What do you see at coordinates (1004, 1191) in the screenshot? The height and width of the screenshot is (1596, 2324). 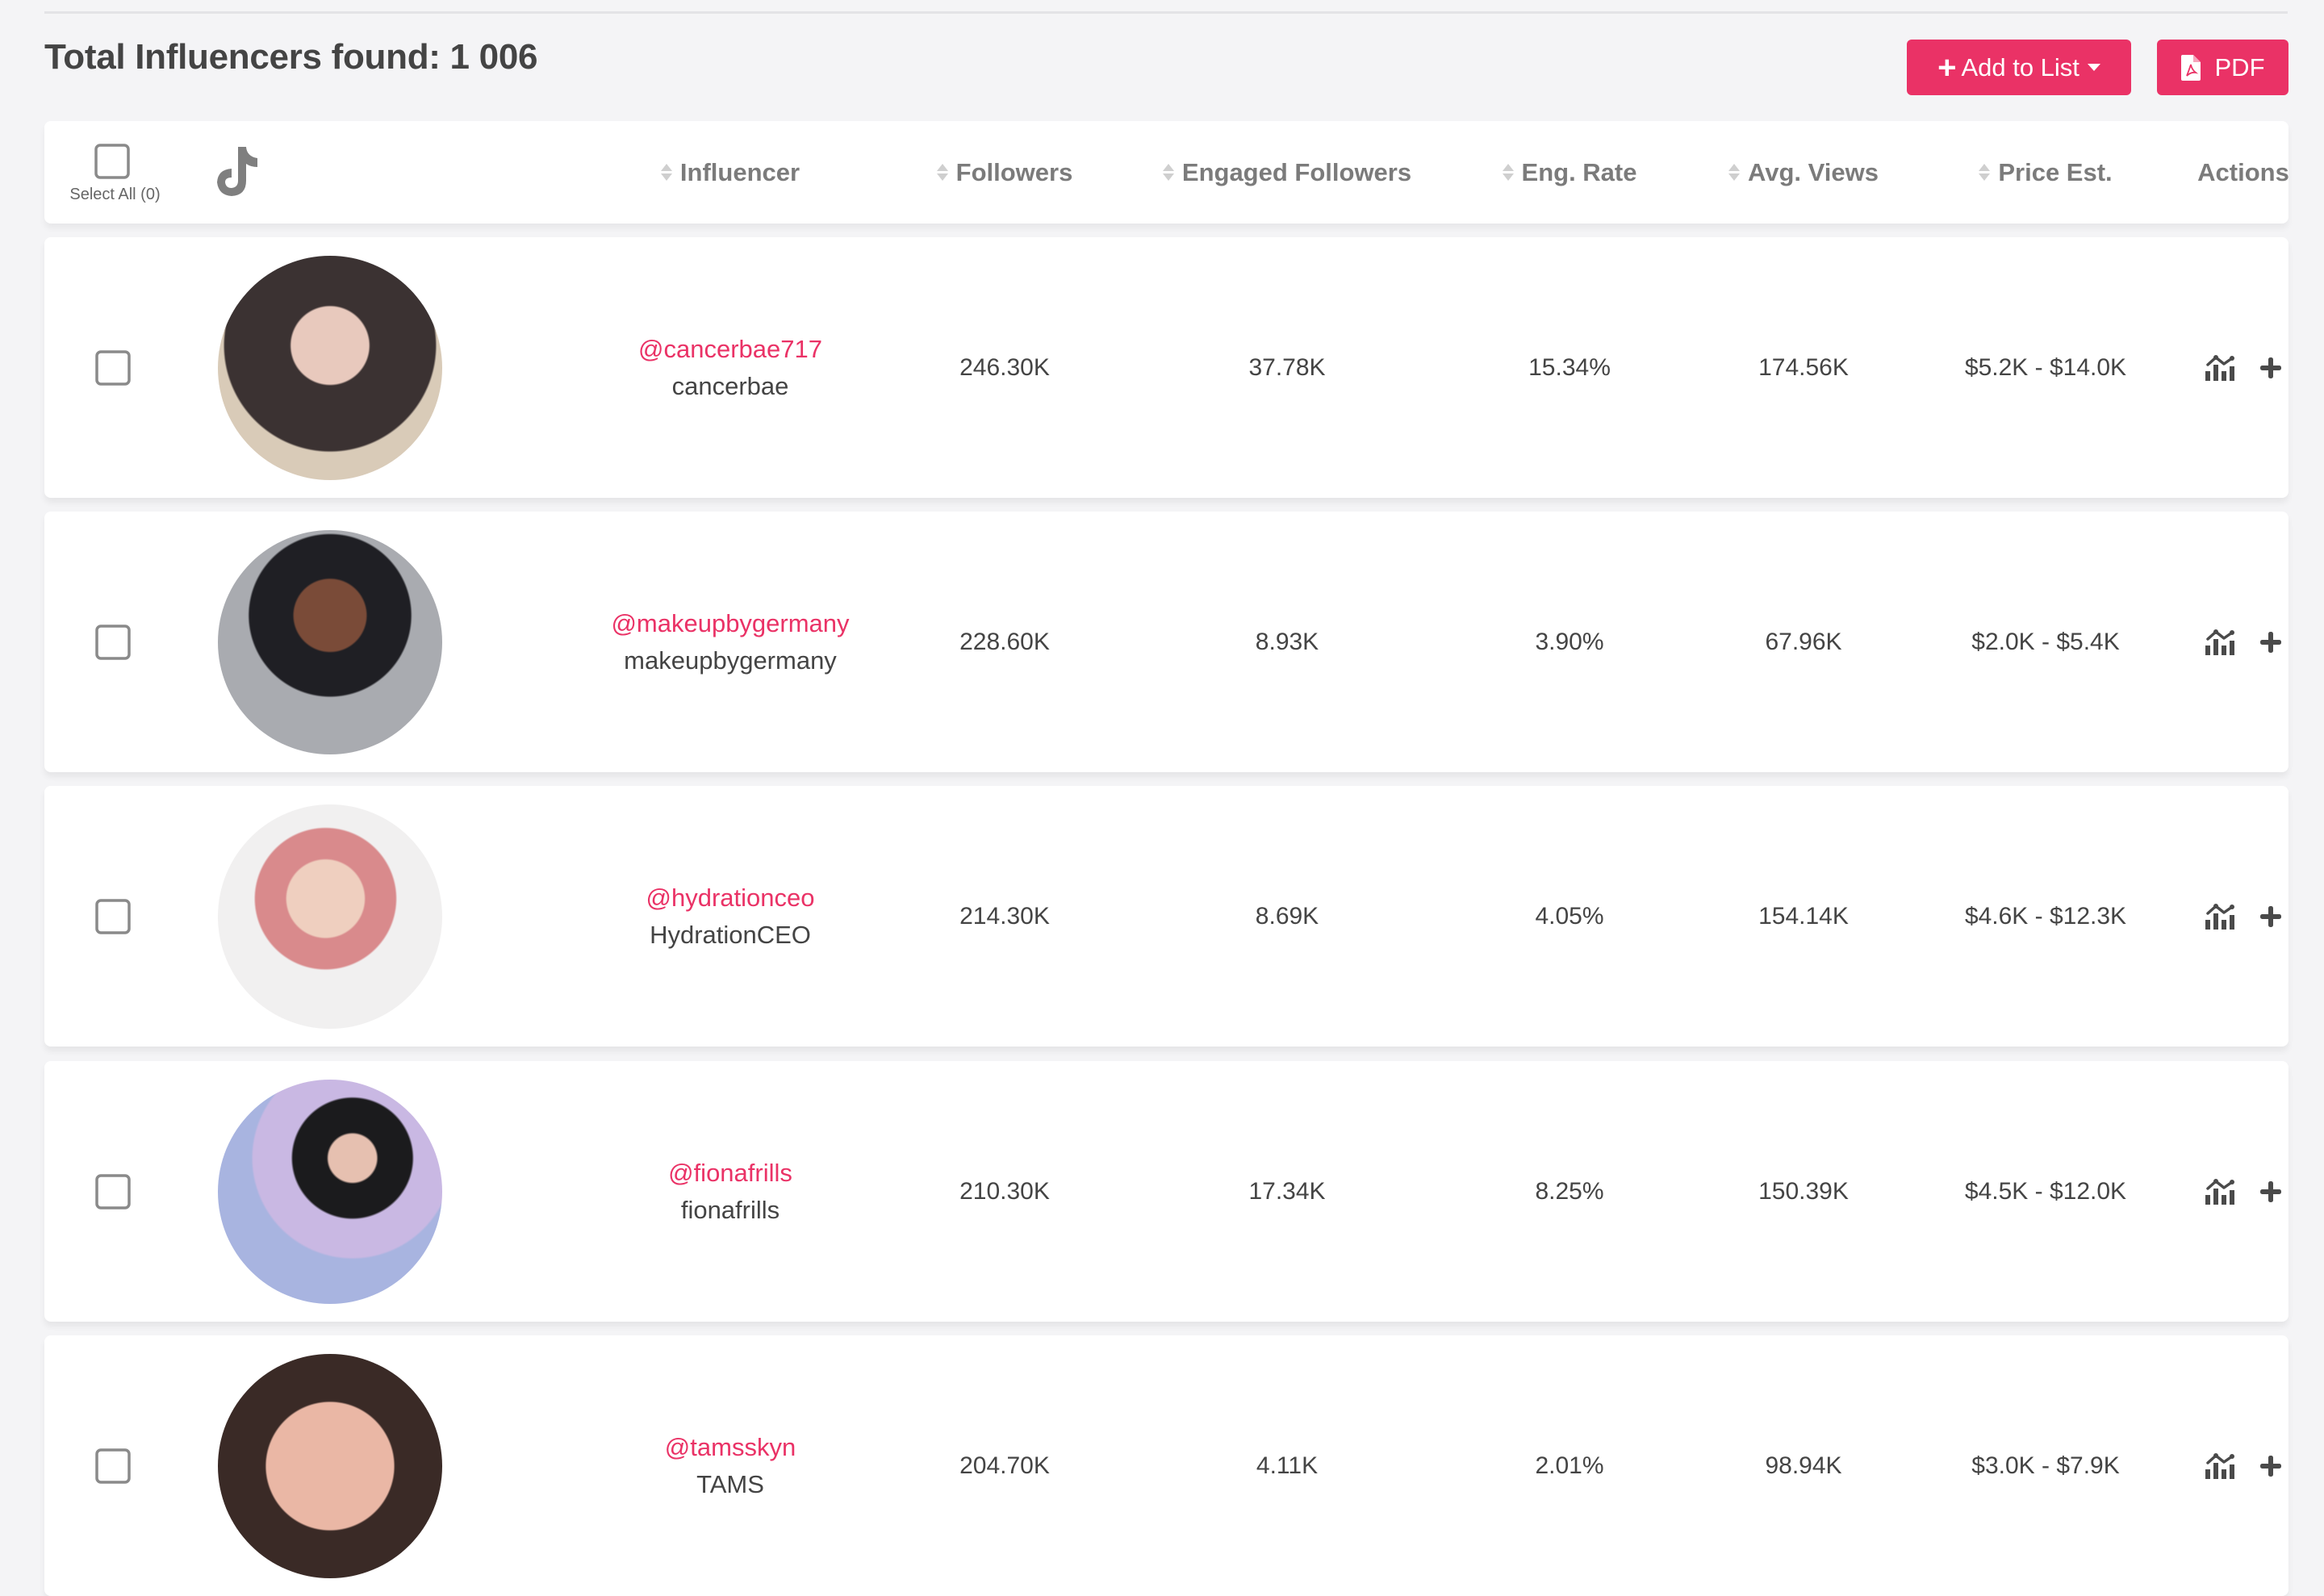 I see `followers-value: 210.30K` at bounding box center [1004, 1191].